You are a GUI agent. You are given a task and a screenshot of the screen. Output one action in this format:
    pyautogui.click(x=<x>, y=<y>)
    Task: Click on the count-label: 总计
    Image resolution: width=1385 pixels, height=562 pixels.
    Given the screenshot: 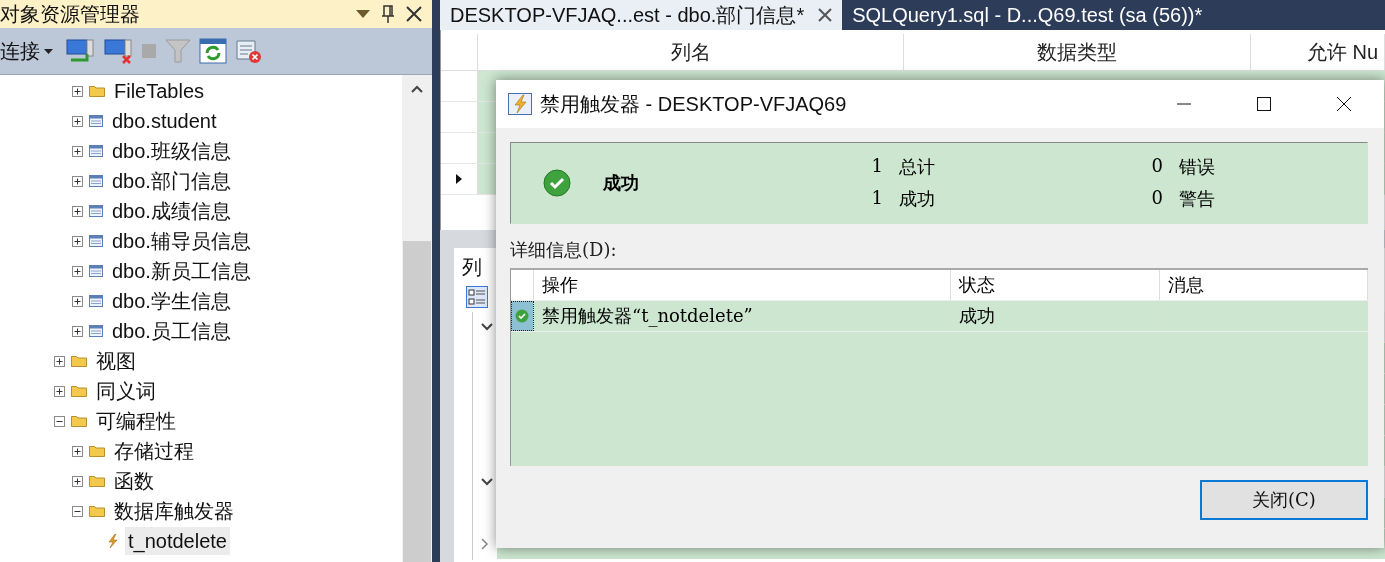 What is the action you would take?
    pyautogui.click(x=917, y=167)
    